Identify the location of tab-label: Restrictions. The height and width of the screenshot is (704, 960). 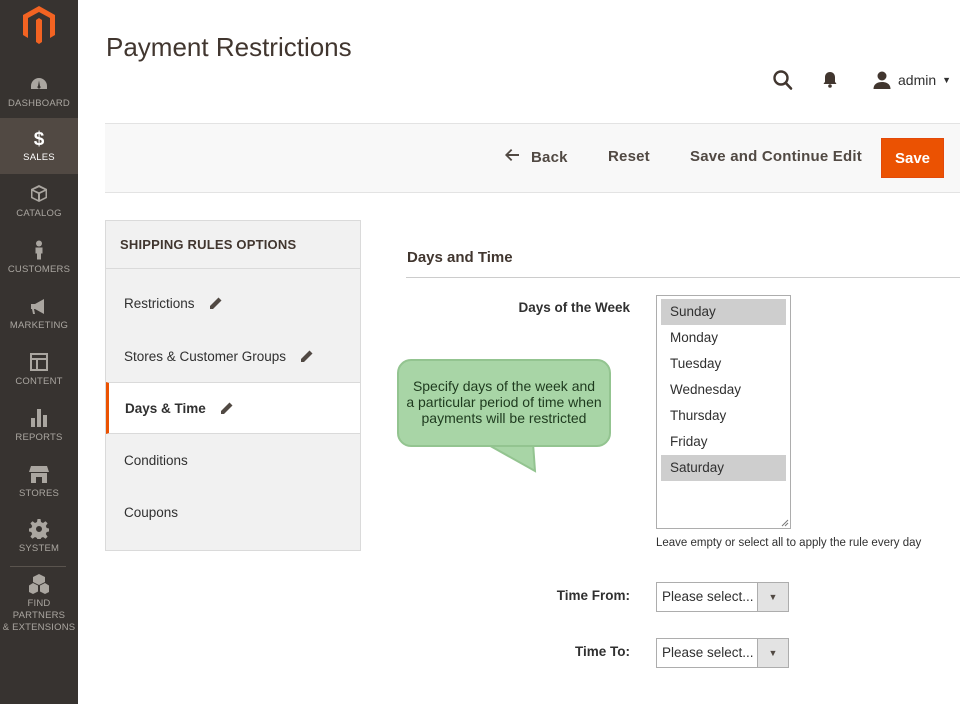
(159, 303).